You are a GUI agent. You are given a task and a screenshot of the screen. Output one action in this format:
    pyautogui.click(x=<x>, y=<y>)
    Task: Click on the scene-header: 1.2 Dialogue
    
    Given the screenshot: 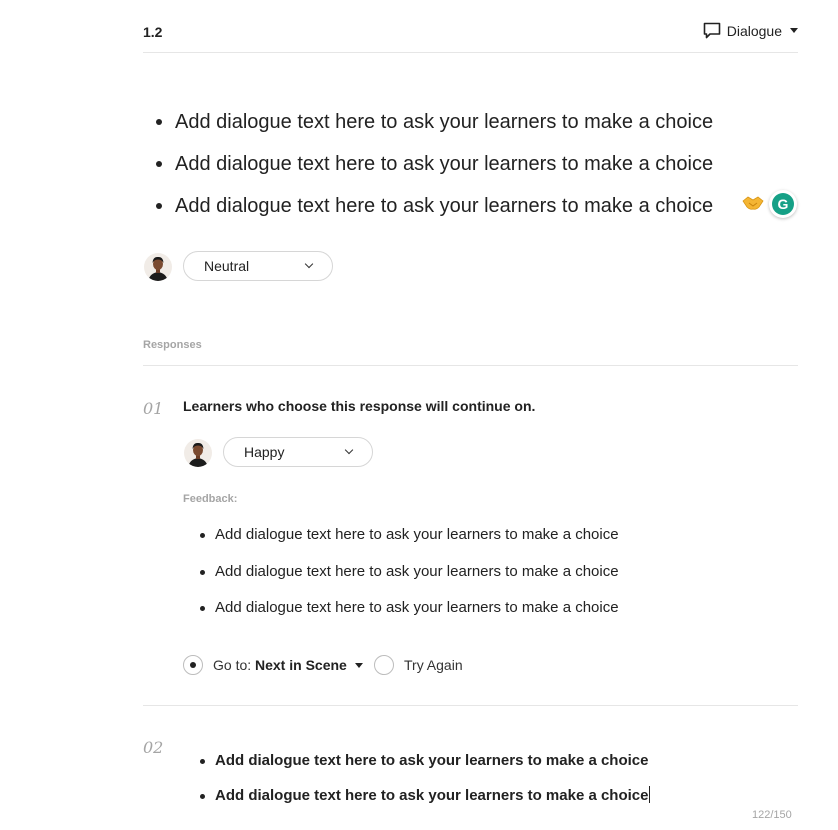 What is the action you would take?
    pyautogui.click(x=470, y=26)
    